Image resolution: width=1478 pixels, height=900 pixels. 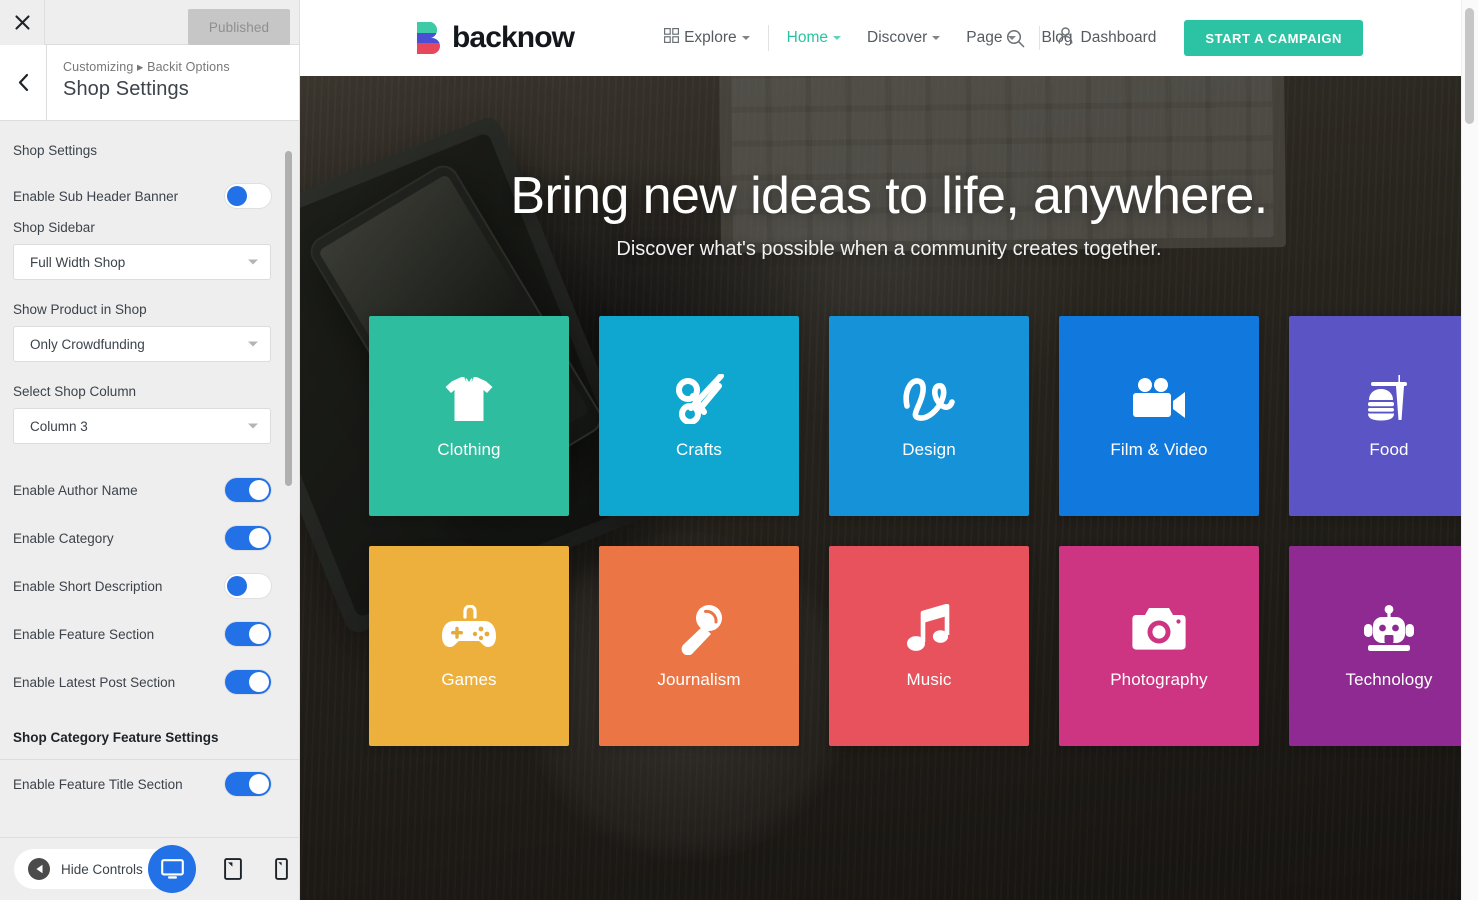 What do you see at coordinates (1015, 38) in the screenshot?
I see `search-icon` at bounding box center [1015, 38].